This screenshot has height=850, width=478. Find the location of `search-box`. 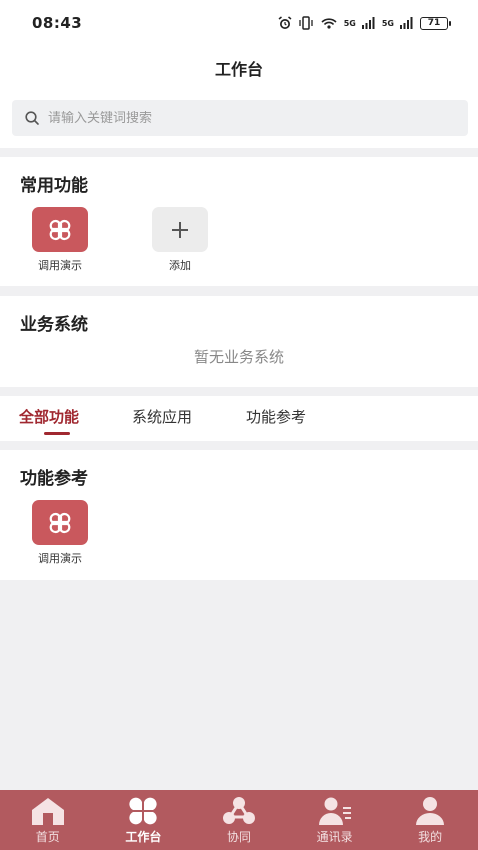

search-box is located at coordinates (240, 118).